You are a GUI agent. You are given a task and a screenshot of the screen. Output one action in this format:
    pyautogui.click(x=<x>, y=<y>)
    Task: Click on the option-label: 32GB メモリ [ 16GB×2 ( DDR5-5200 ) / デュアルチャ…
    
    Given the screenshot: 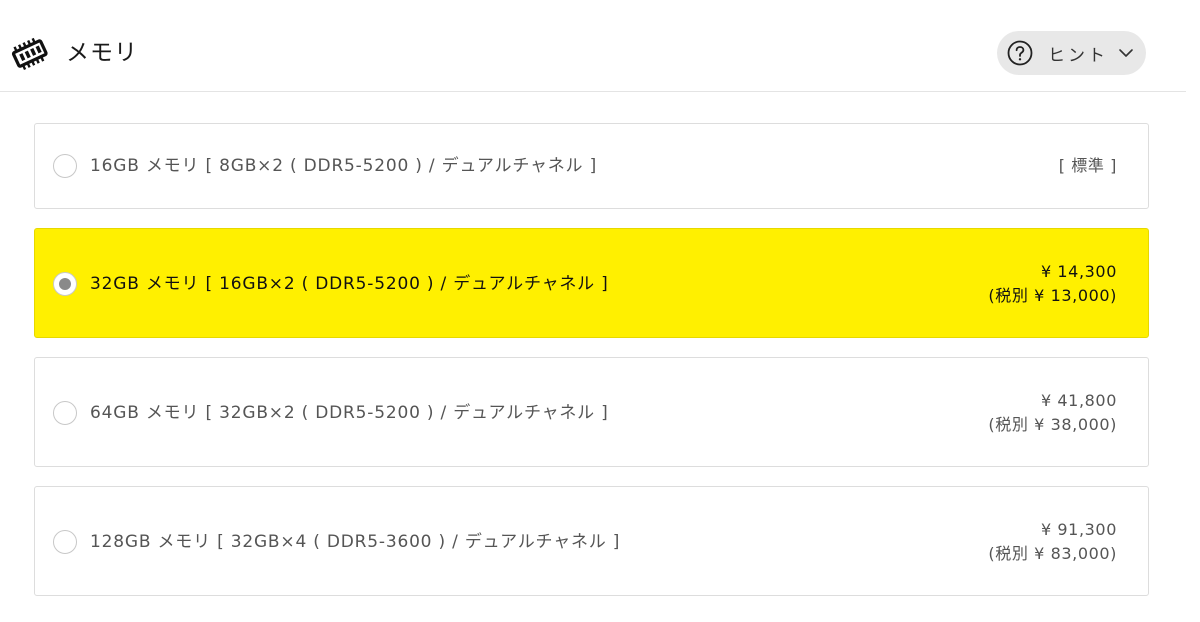 What is the action you would take?
    pyautogui.click(x=349, y=284)
    